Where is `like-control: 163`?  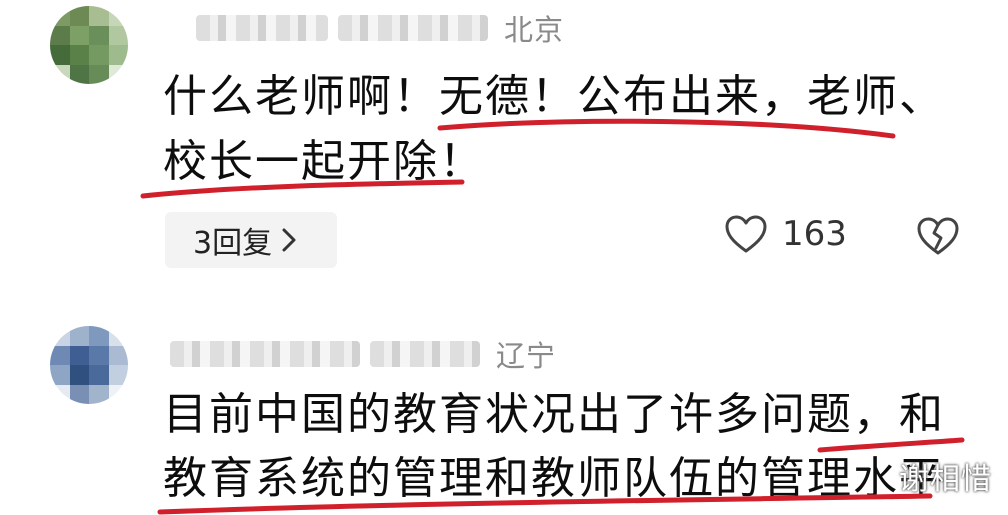
like-control: 163 is located at coordinates (785, 234).